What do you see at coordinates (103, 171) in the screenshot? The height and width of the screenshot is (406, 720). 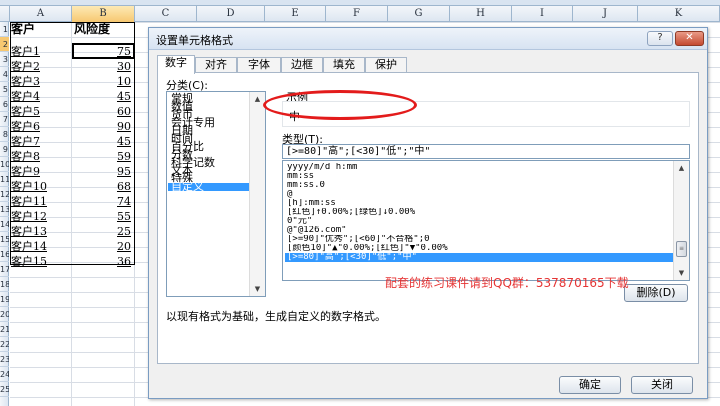 I see `cell-risk: 95` at bounding box center [103, 171].